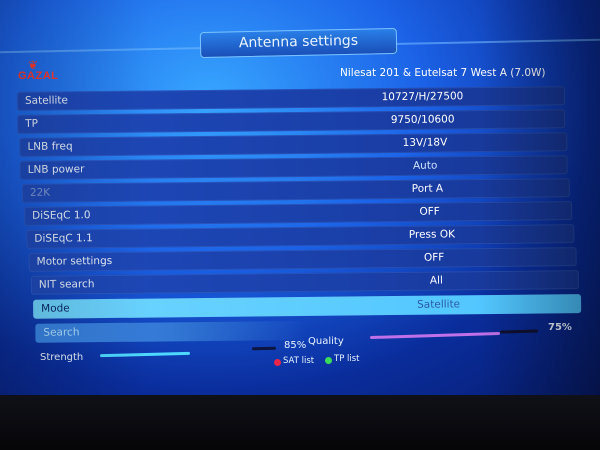  I want to click on row-lnb-power: LNB power Auto, so click(293, 167).